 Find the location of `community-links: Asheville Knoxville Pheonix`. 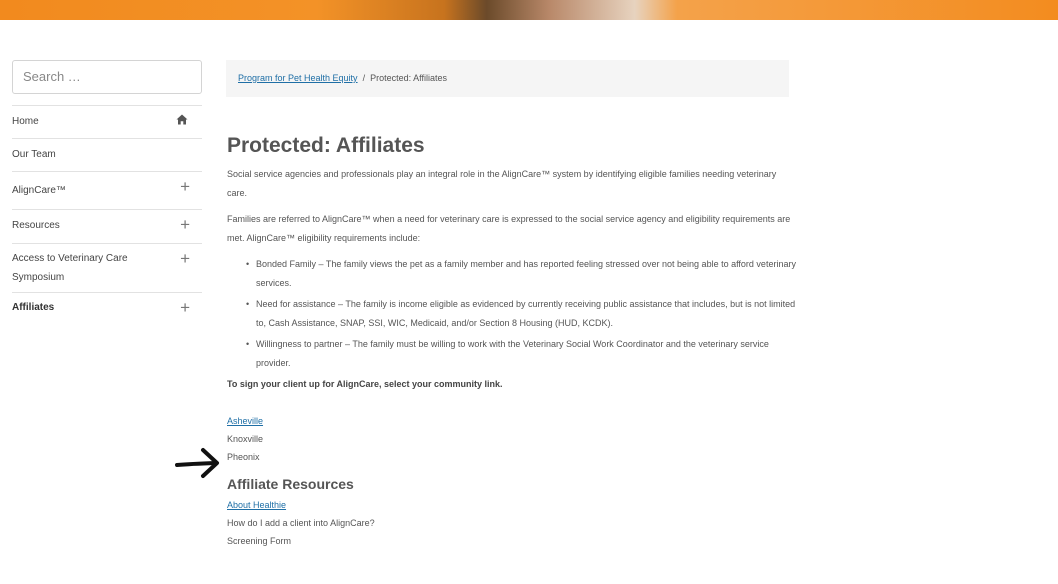

community-links: Asheville Knoxville Pheonix is located at coordinates (512, 439).